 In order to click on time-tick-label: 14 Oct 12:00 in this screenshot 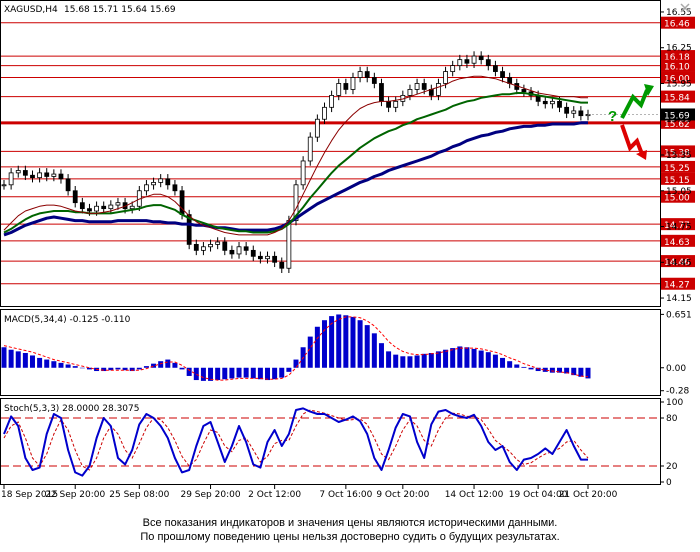, I will do `click(474, 495)`.